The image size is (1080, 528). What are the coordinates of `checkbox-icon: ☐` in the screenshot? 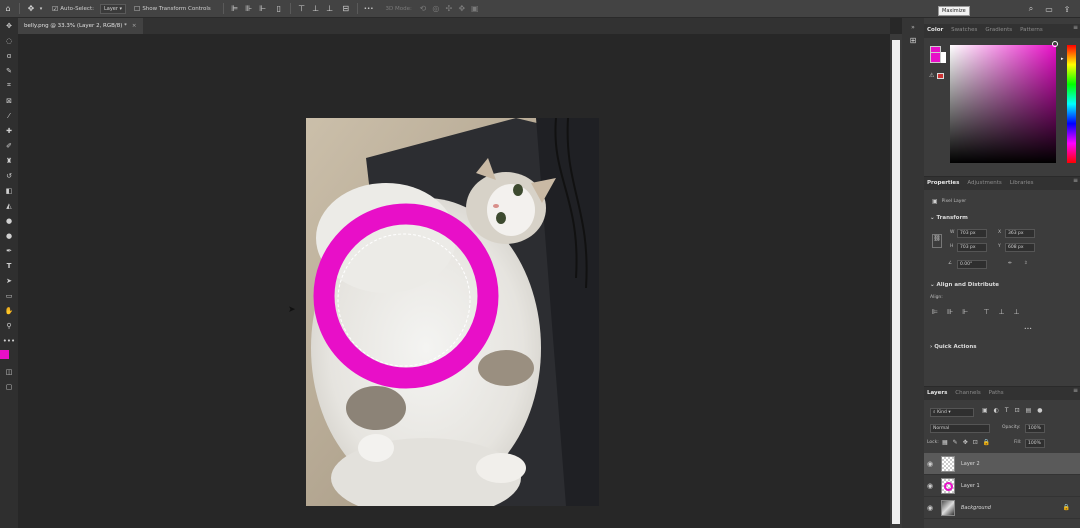 It's located at (137, 9).